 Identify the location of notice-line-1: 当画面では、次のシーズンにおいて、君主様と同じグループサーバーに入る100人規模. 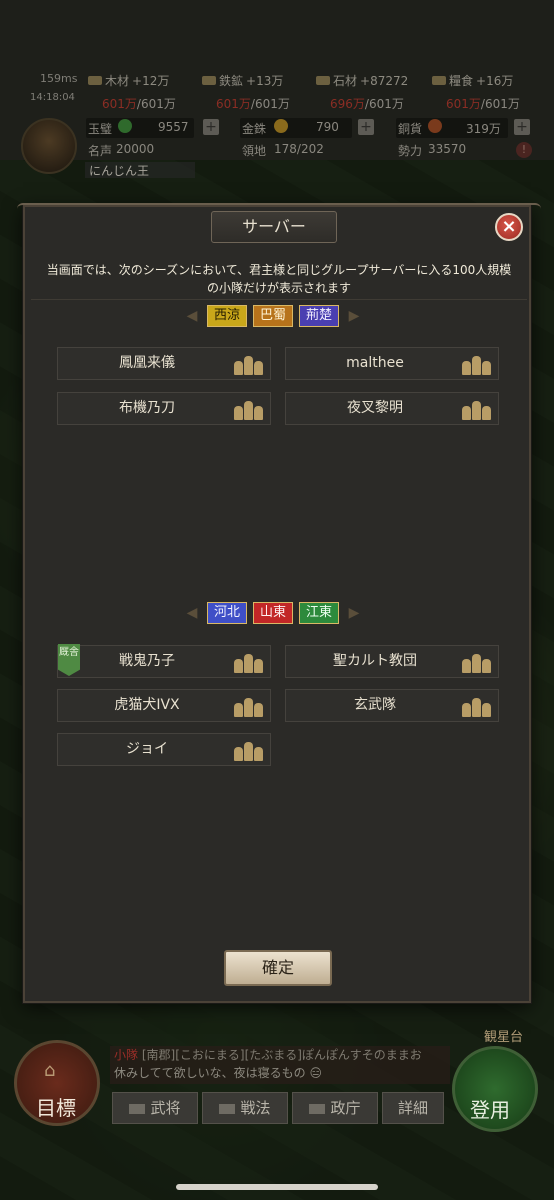
(279, 270).